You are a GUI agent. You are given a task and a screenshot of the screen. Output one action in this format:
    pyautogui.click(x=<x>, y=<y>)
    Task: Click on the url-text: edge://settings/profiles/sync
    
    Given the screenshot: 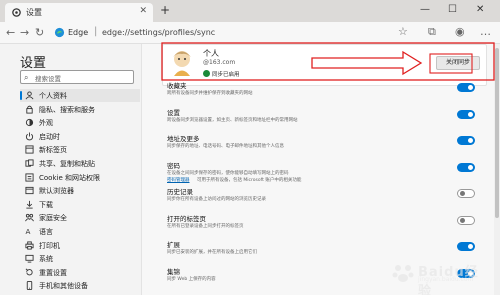 What is the action you would take?
    pyautogui.click(x=158, y=32)
    